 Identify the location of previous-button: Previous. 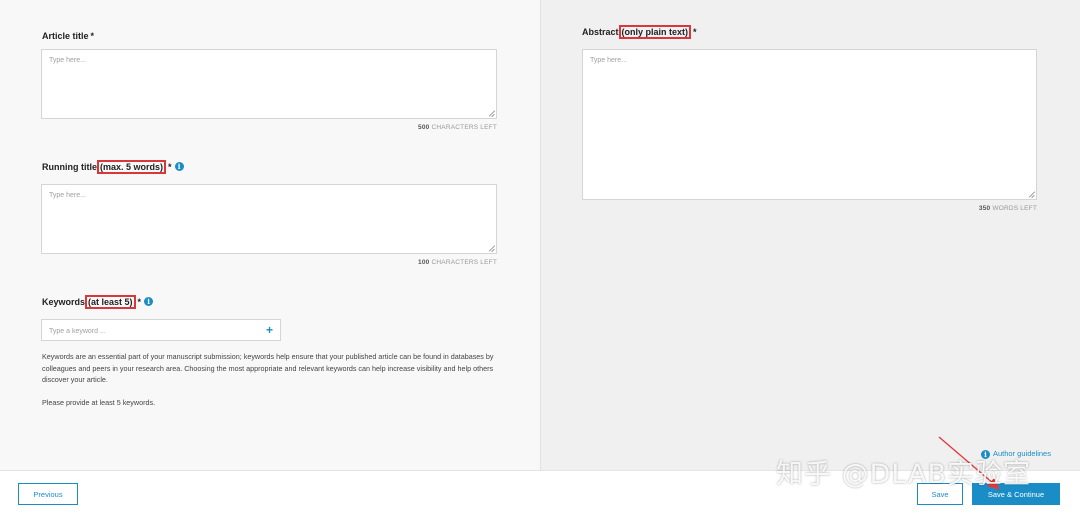
(48, 494).